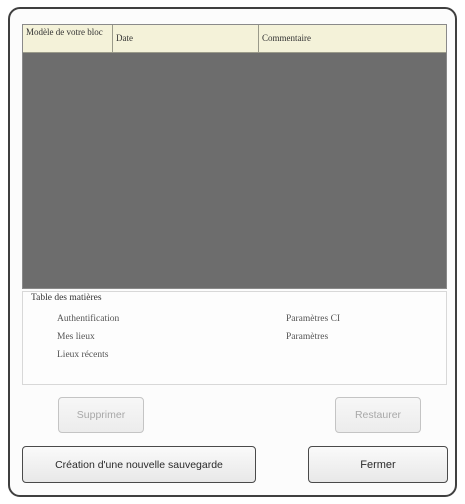  I want to click on backups-grid-header: Modèle de votre bloc Date Commentaire, so click(234, 39).